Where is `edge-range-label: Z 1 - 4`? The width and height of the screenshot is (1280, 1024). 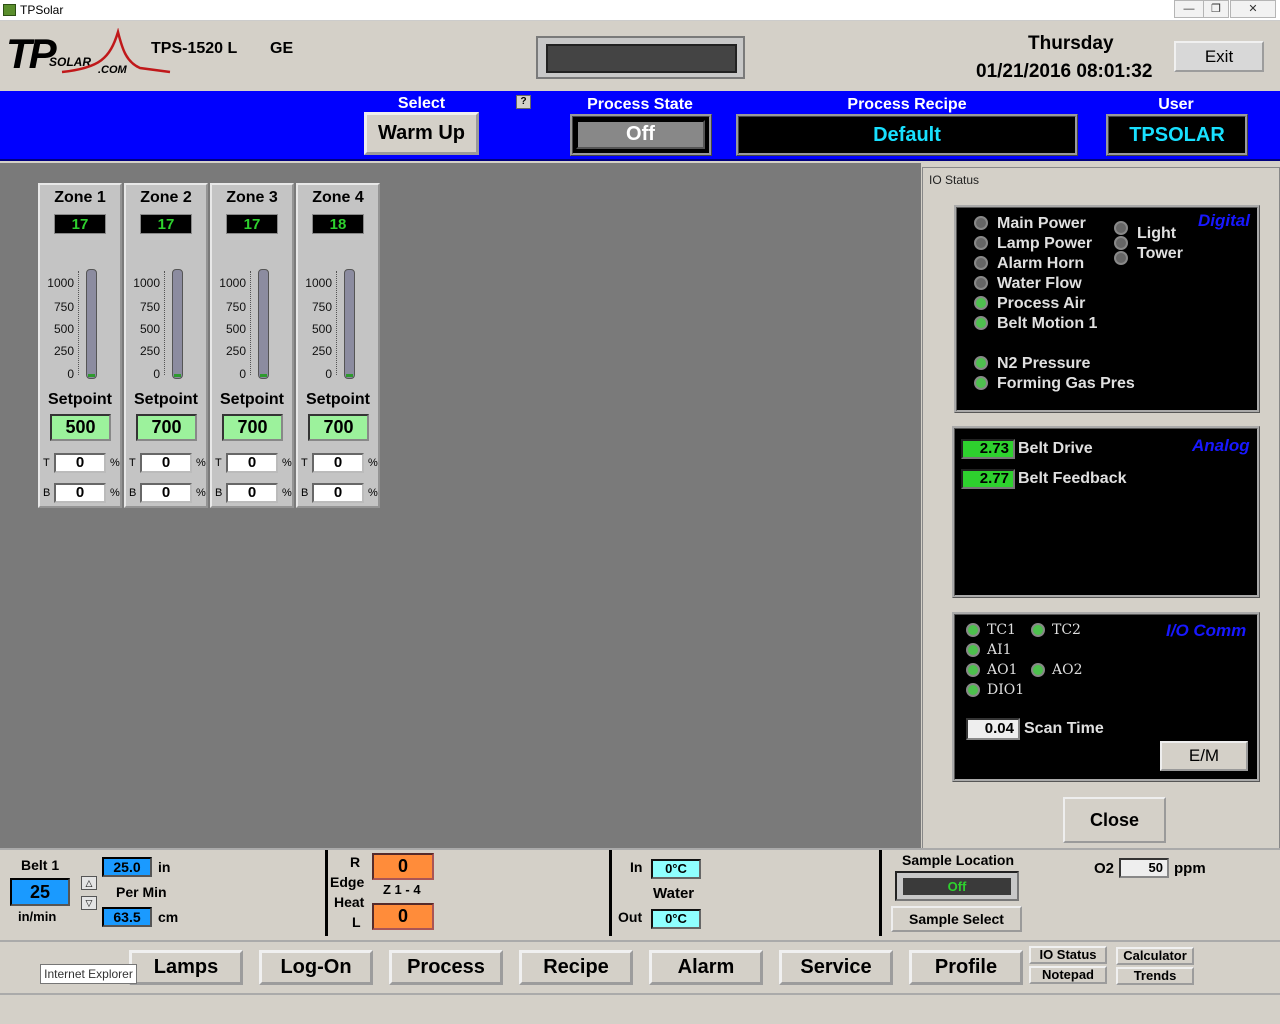
edge-range-label: Z 1 - 4 is located at coordinates (402, 889).